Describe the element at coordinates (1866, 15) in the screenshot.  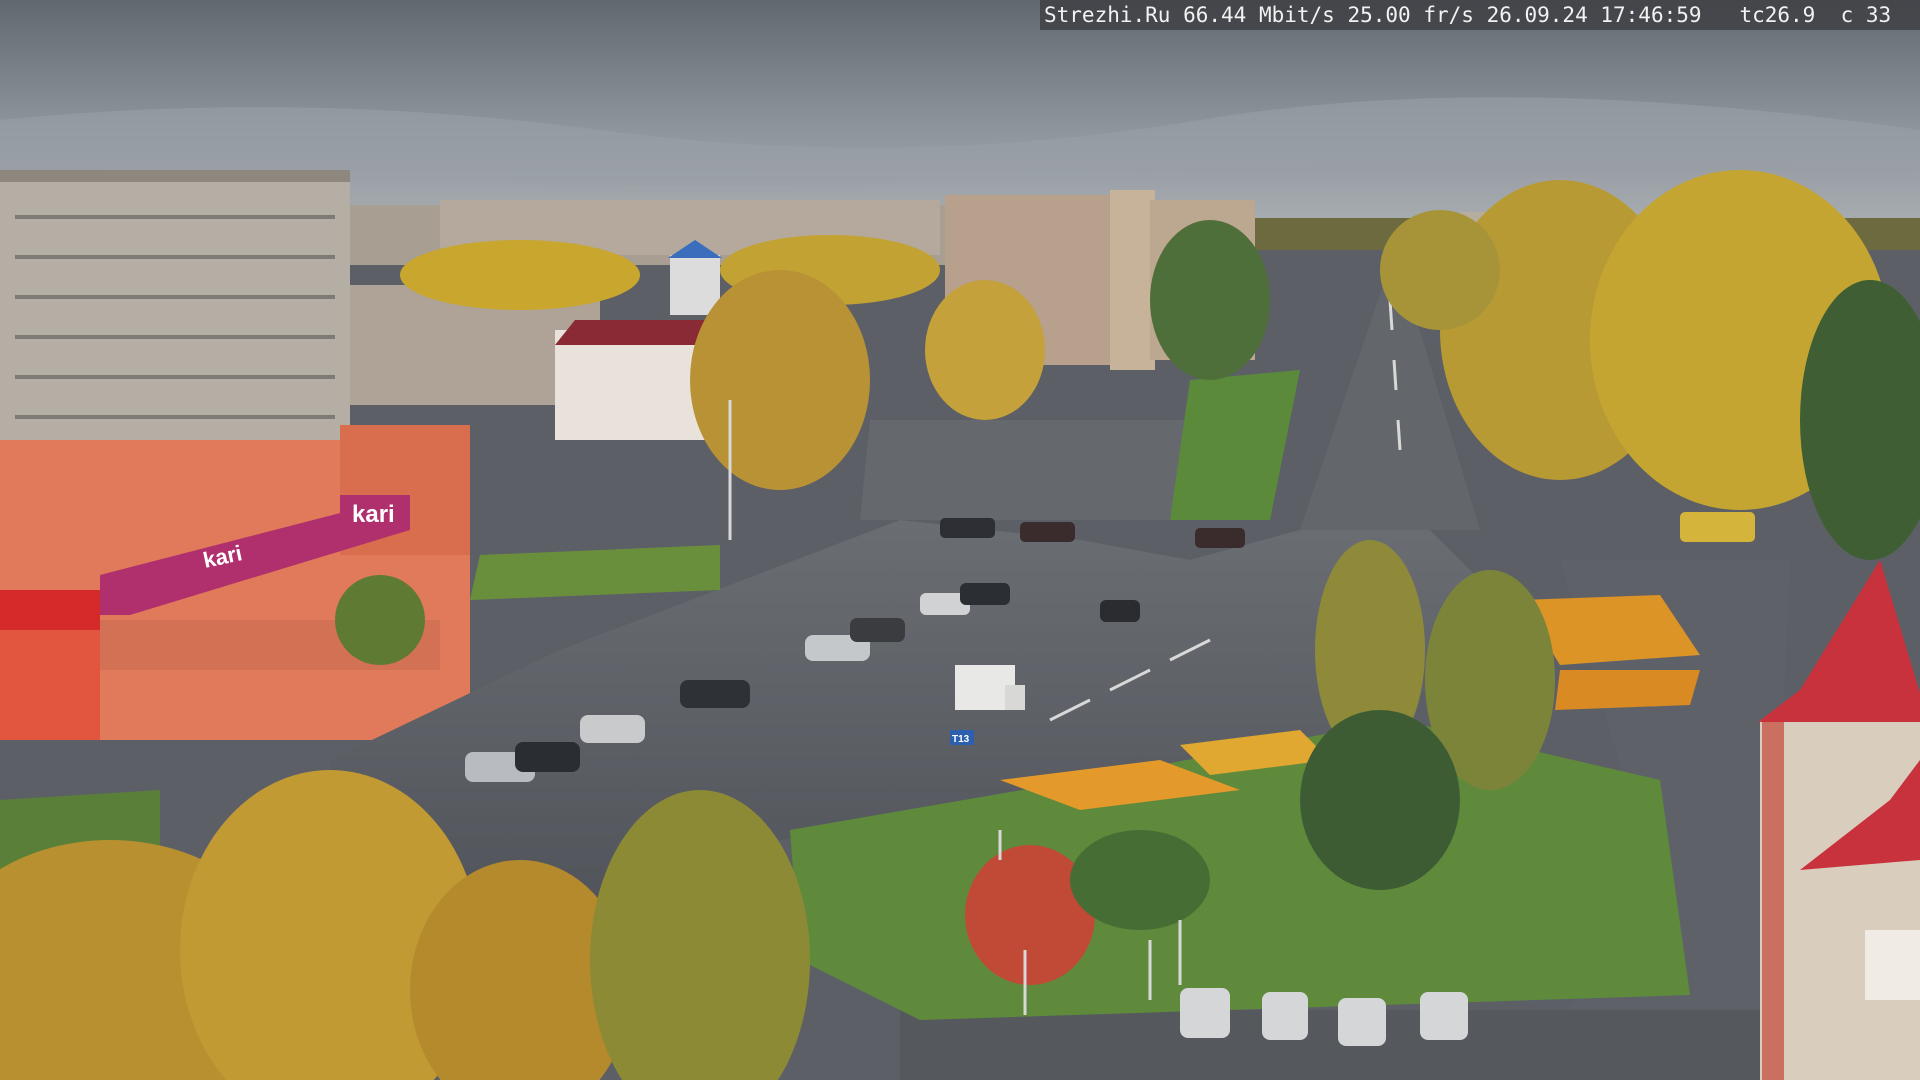
I see `overlay-channel: c 33` at that location.